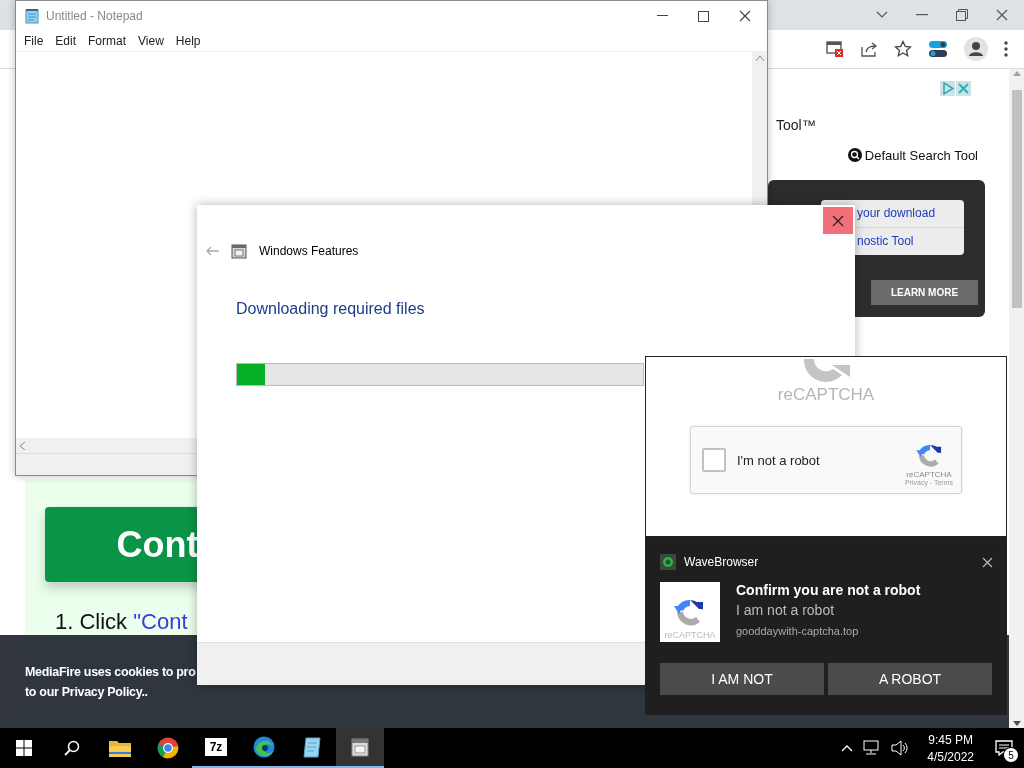 Image resolution: width=1024 pixels, height=768 pixels. What do you see at coordinates (786, 610) in the screenshot?
I see `notification-message: I am not a robot` at bounding box center [786, 610].